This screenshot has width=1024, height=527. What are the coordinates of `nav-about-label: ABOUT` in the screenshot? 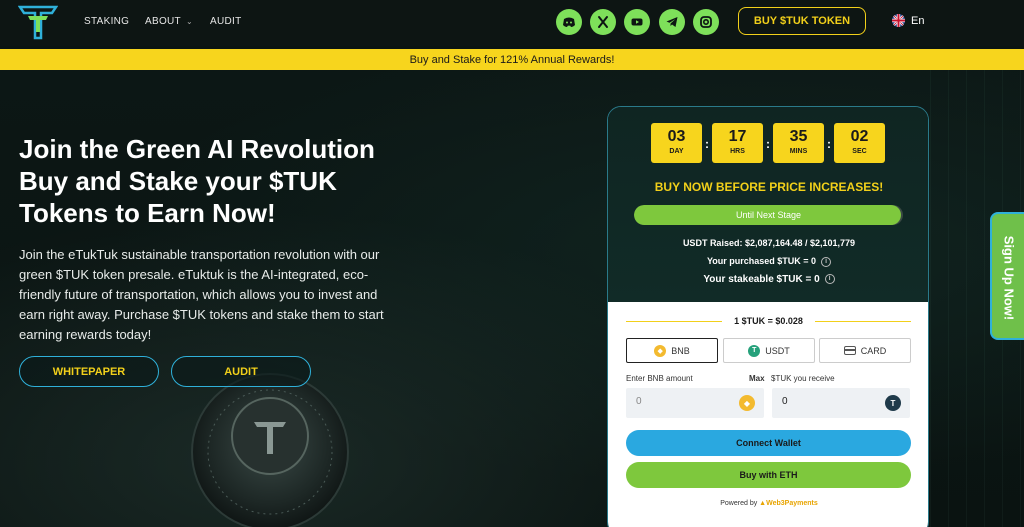 It's located at (163, 21).